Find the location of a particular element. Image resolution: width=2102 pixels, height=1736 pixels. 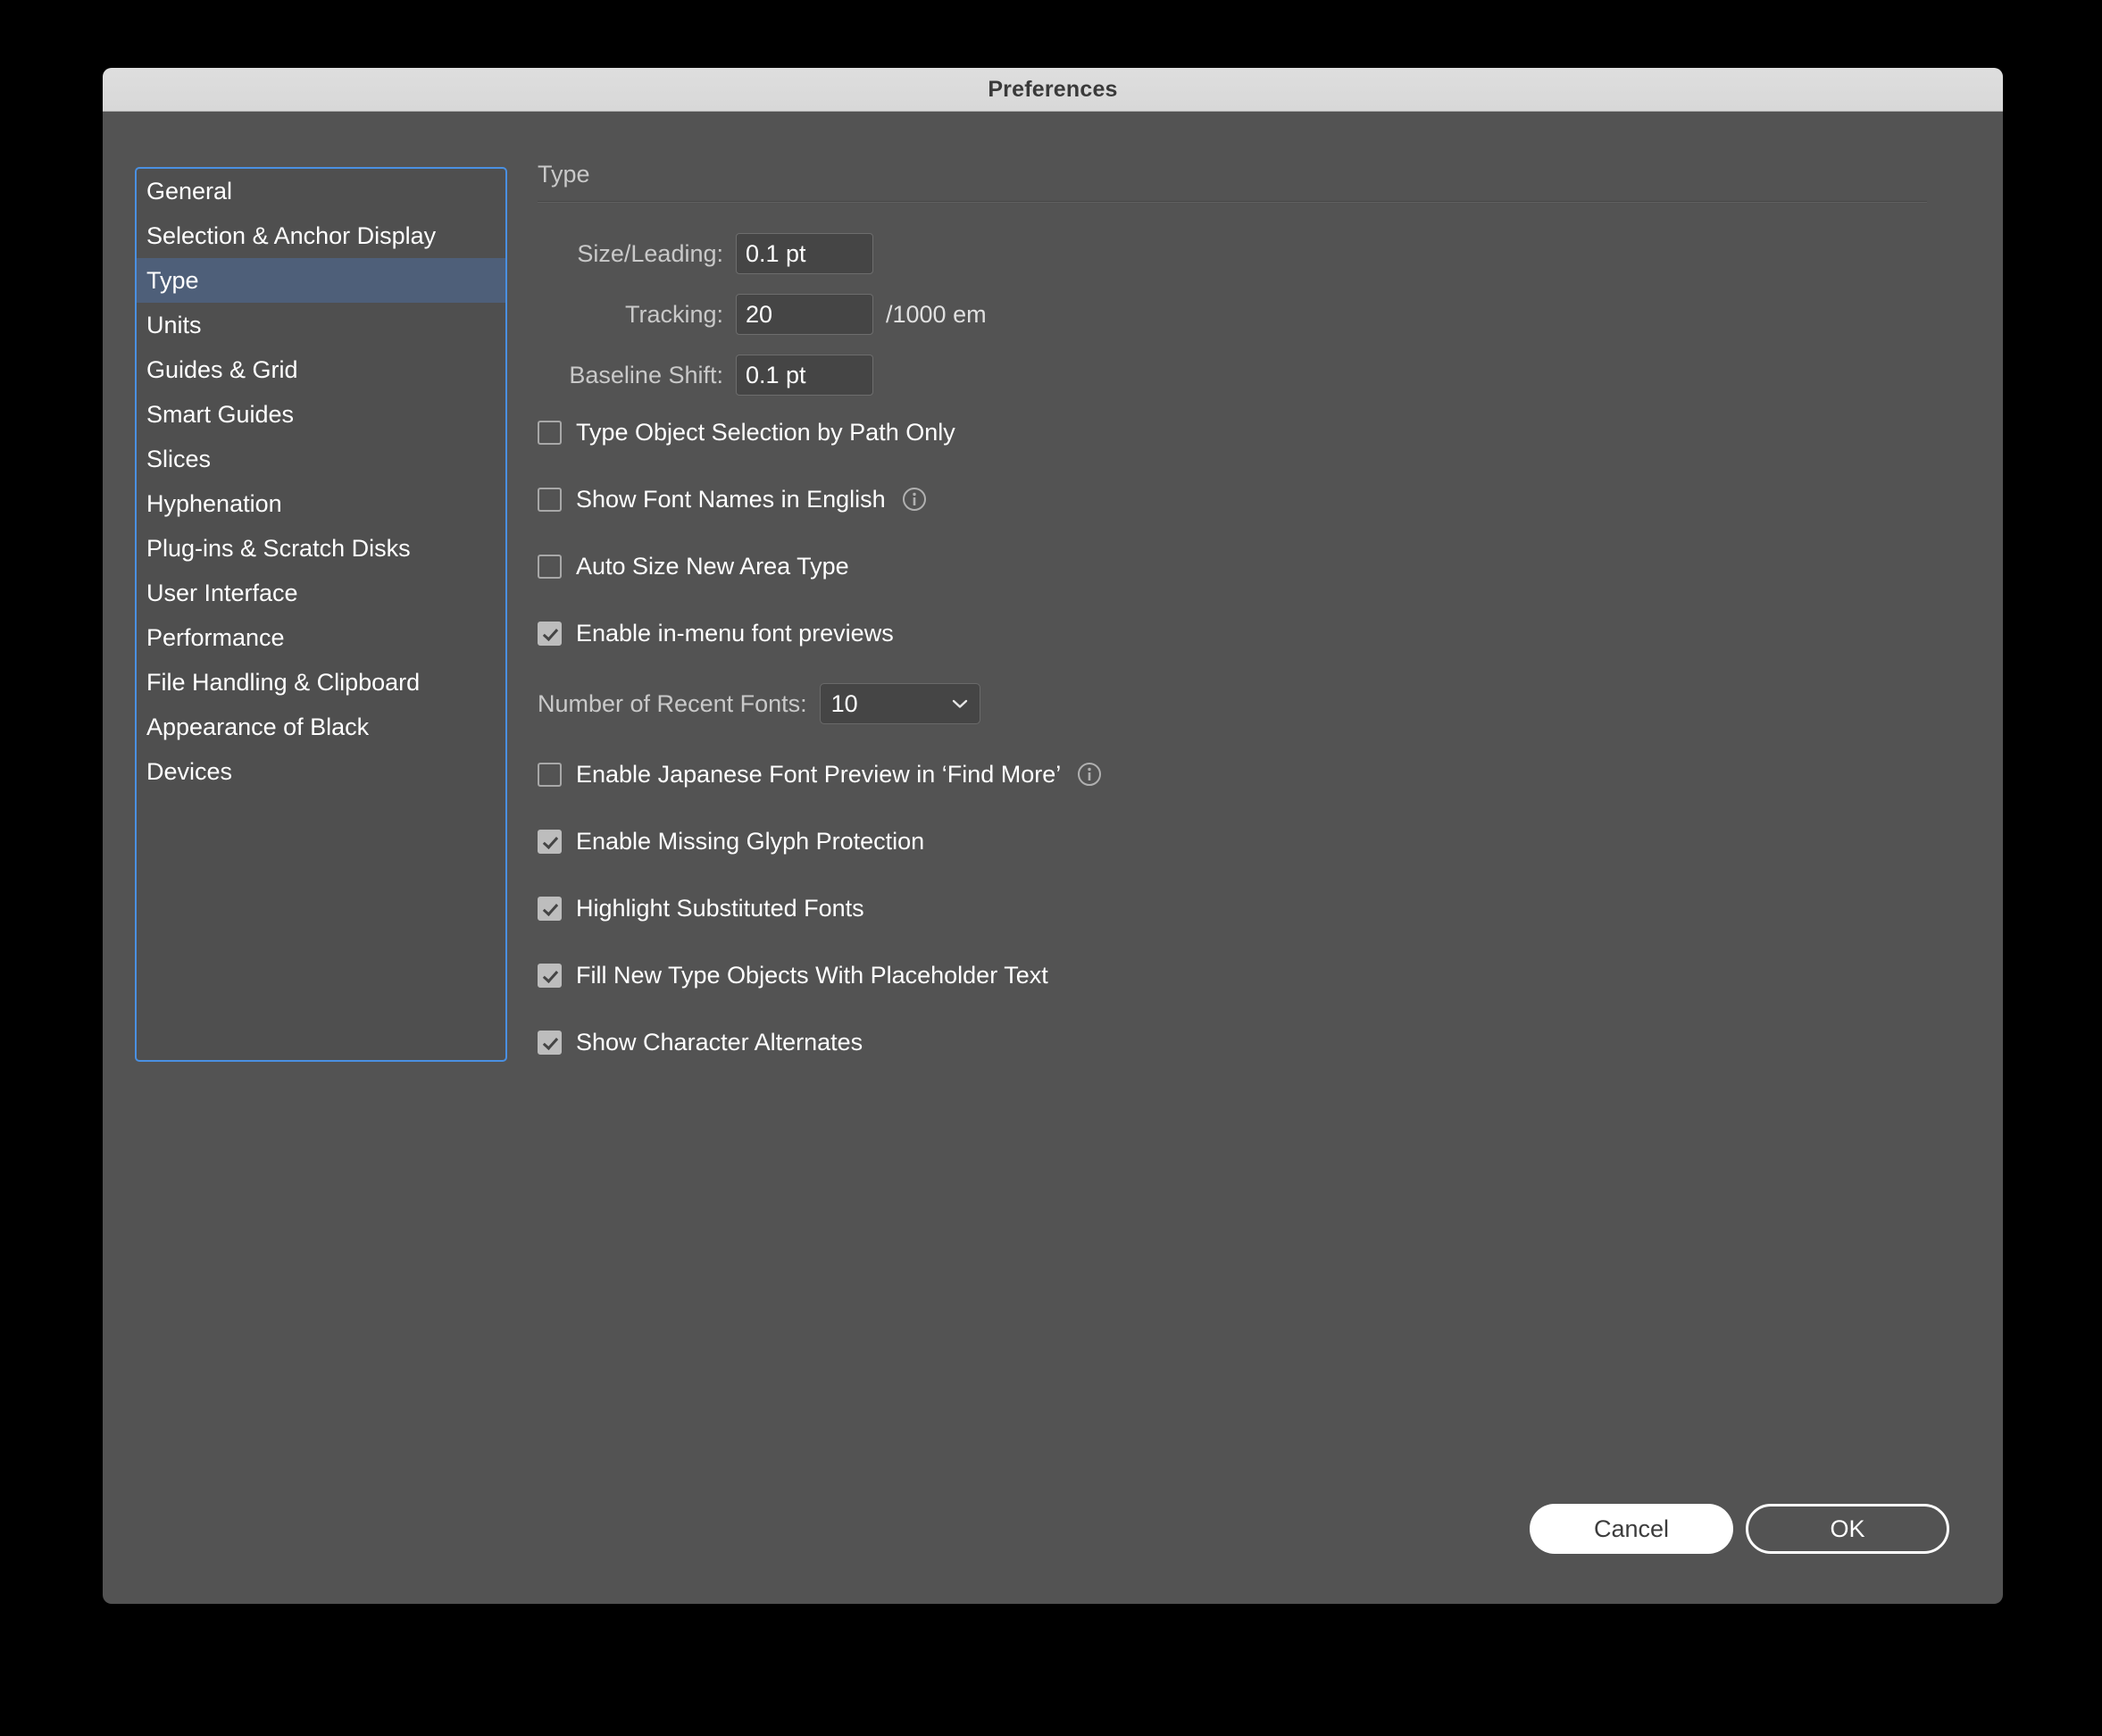

sidebar-item-label: Guides & Grid is located at coordinates (222, 369).